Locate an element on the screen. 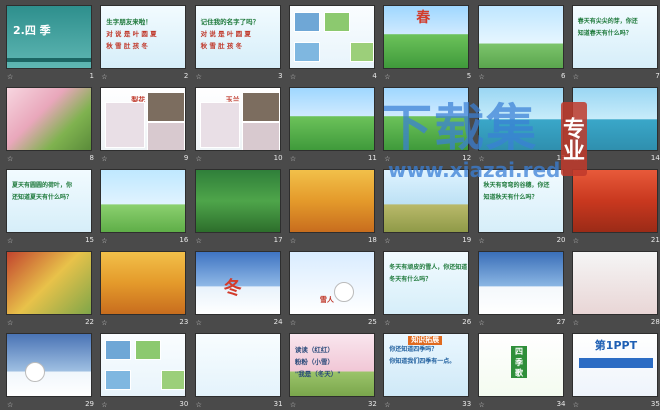  slide-tile: 记住我的名字了吗？ 对 说 是 叶 圆 夏秋 雪 肚 孩 冬 ☆ 3 is located at coordinates (239, 42).